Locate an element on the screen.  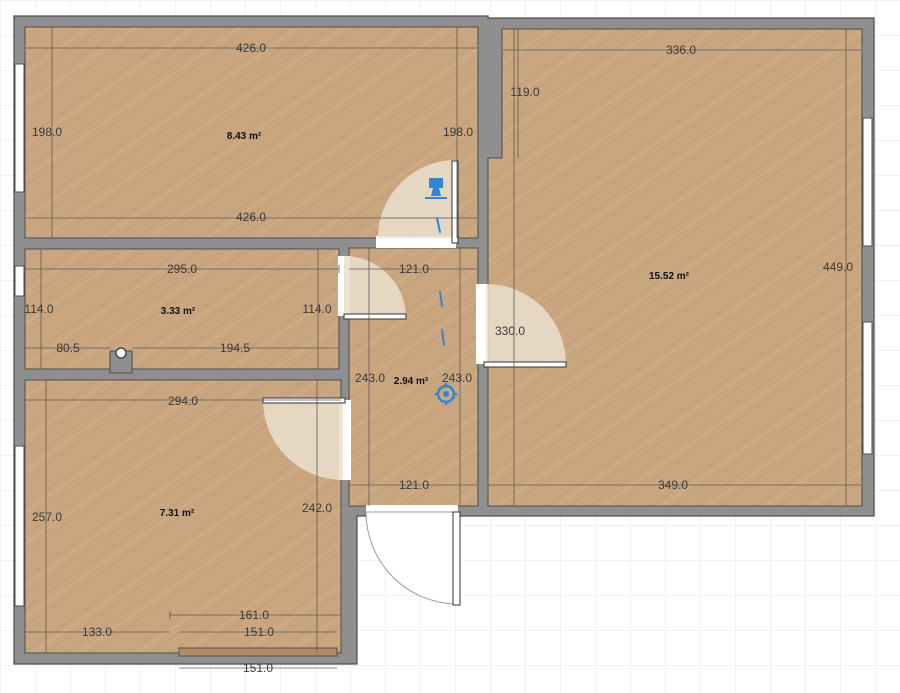
dim-hall-width-top: 121.0 is located at coordinates (414, 269).